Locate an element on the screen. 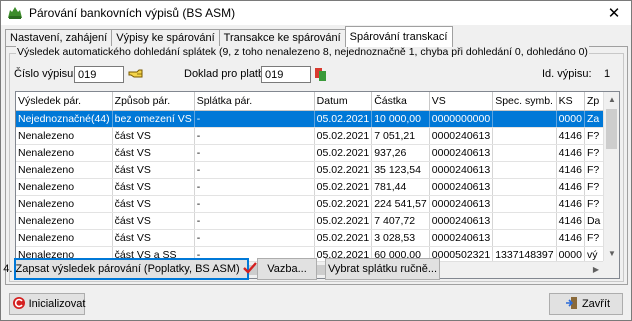  table-cell: Nejednoznačné(44) is located at coordinates (64, 119).